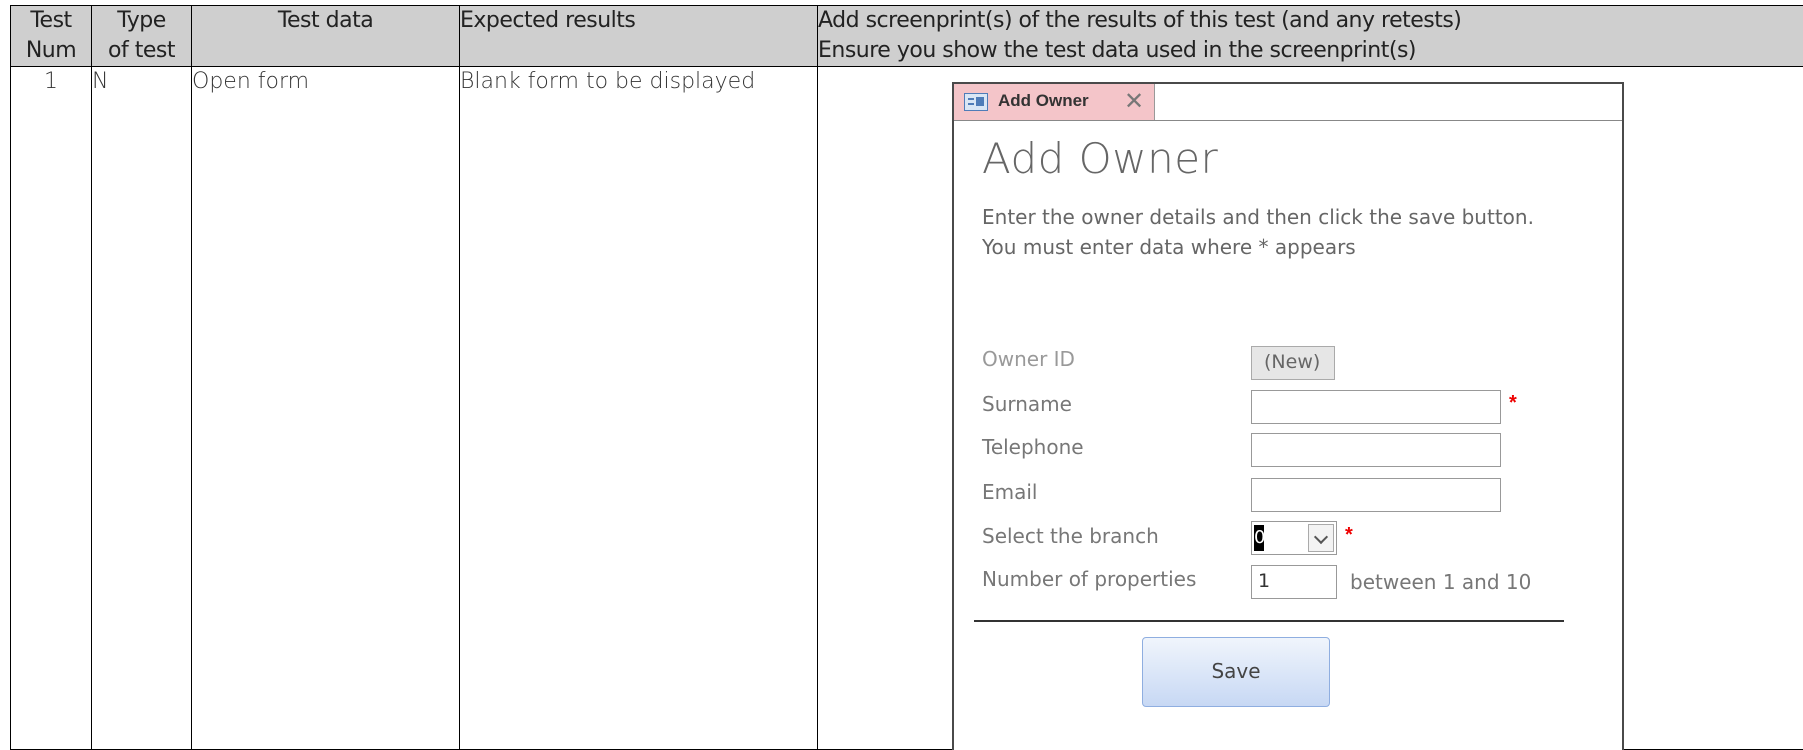  What do you see at coordinates (1294, 582) in the screenshot?
I see `properties-input: 1` at bounding box center [1294, 582].